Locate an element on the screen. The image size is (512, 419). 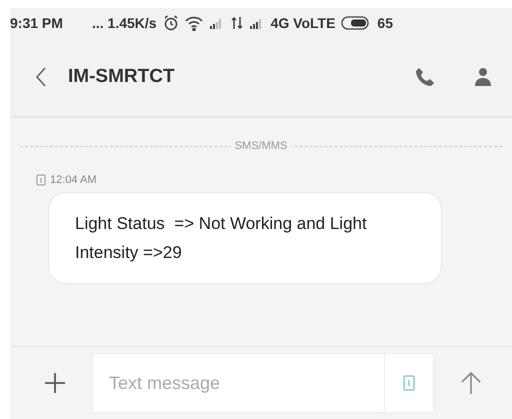
contact-name: IM-SMRTCT is located at coordinates (121, 77).